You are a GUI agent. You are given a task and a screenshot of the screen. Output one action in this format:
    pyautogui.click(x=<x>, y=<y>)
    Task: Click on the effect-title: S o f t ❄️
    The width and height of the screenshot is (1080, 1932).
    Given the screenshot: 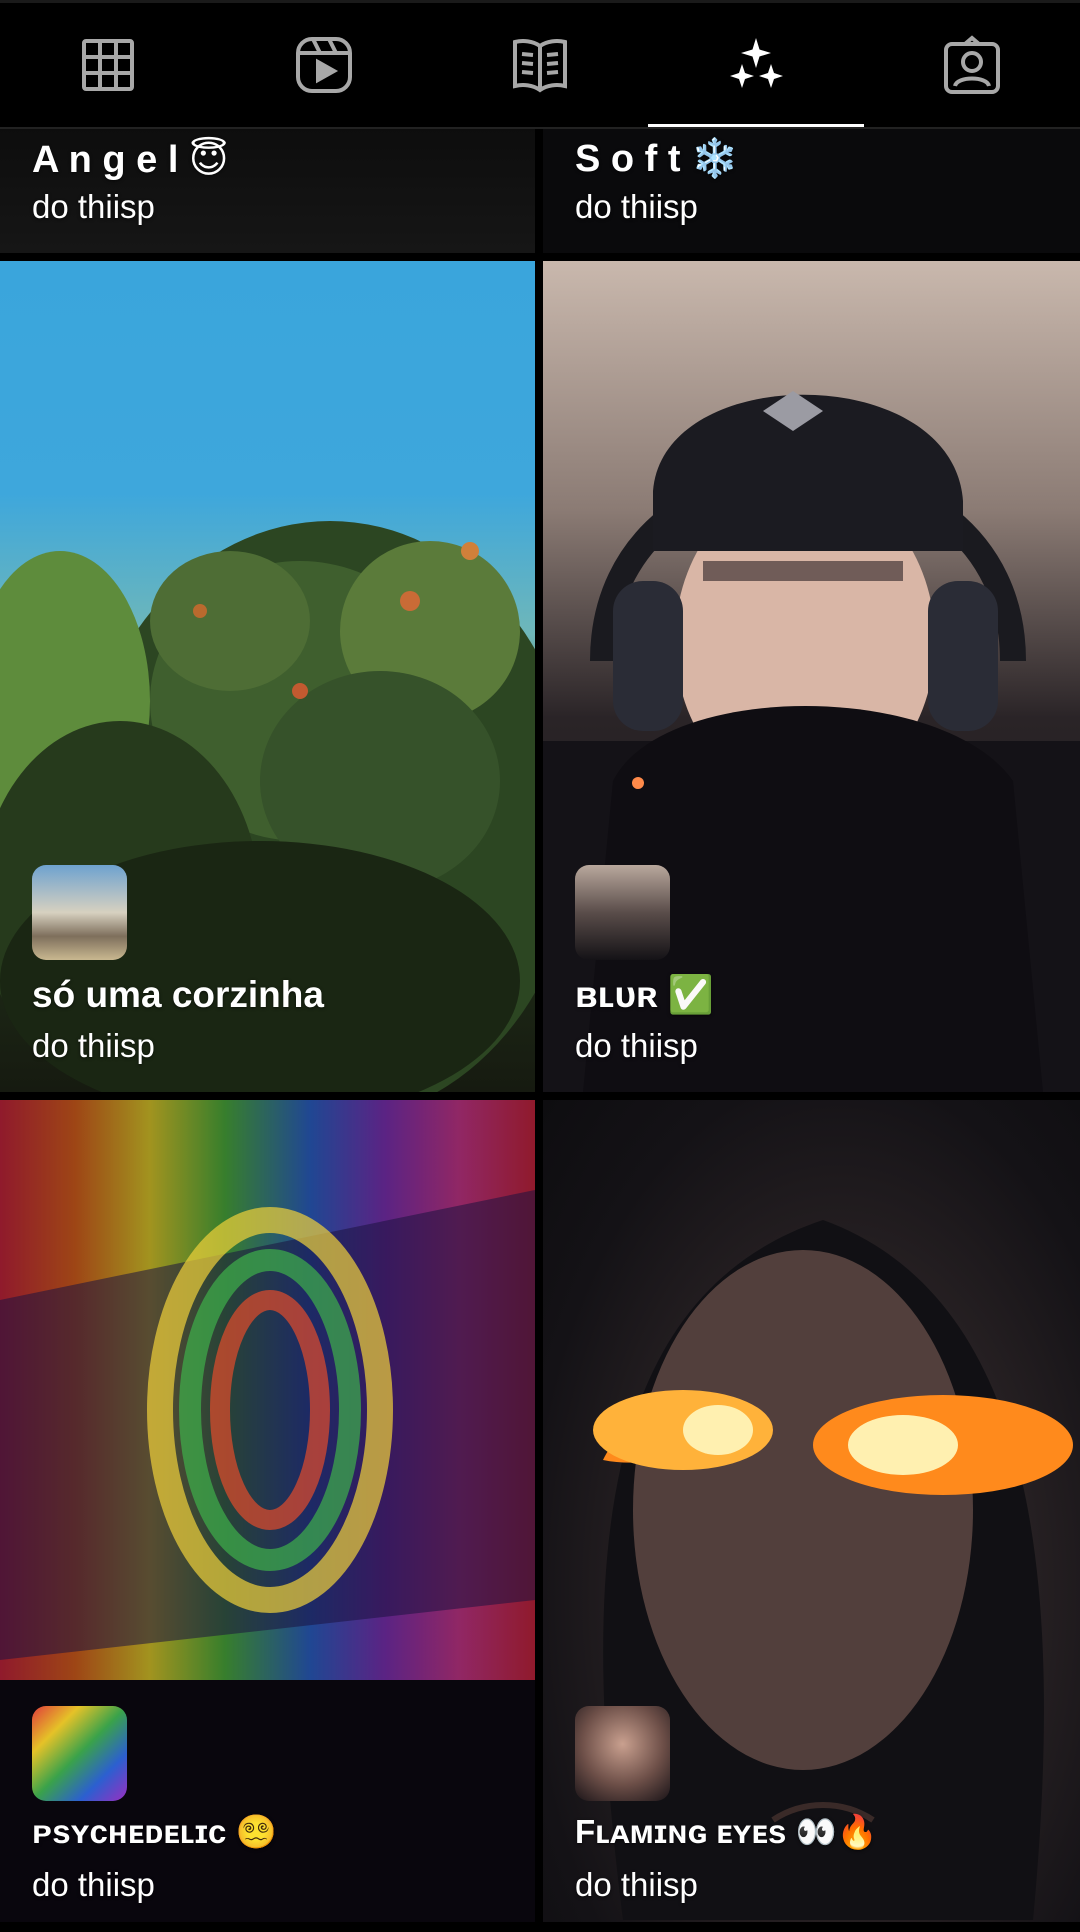 What is the action you would take?
    pyautogui.click(x=657, y=159)
    